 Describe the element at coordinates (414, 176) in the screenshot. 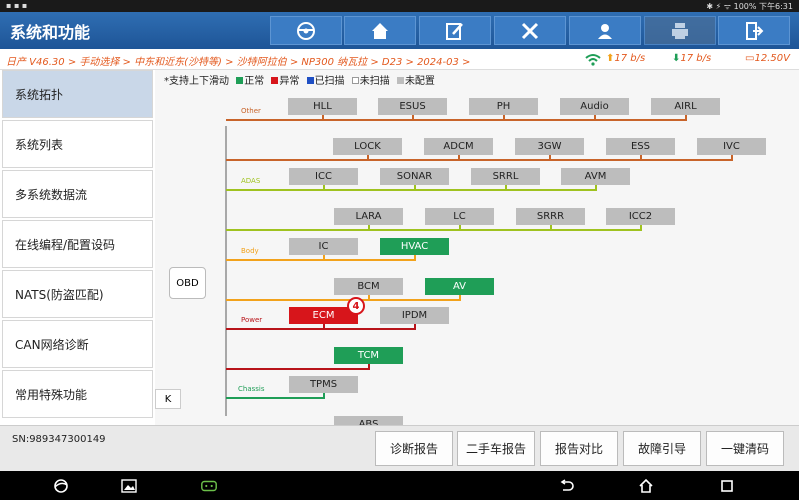

I see `ecu-node: SONAR` at that location.